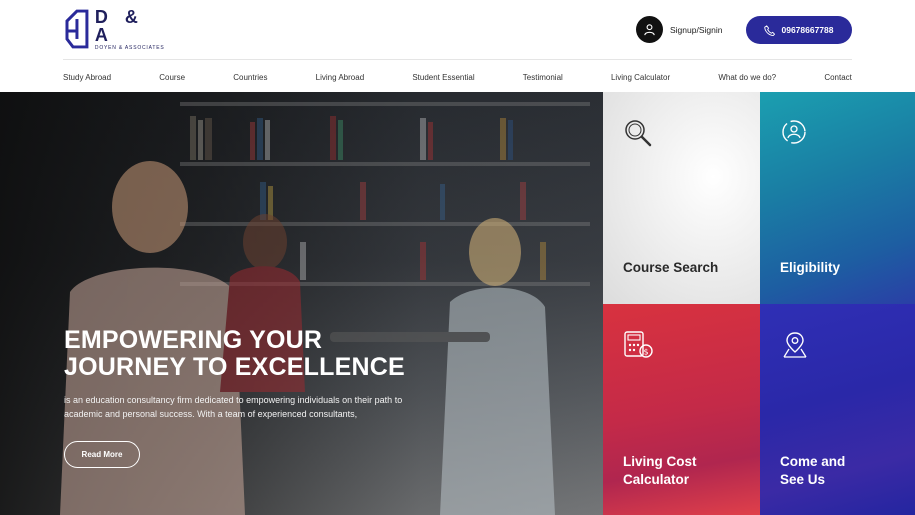 The width and height of the screenshot is (915, 515). I want to click on eligibility-icon, so click(794, 132).